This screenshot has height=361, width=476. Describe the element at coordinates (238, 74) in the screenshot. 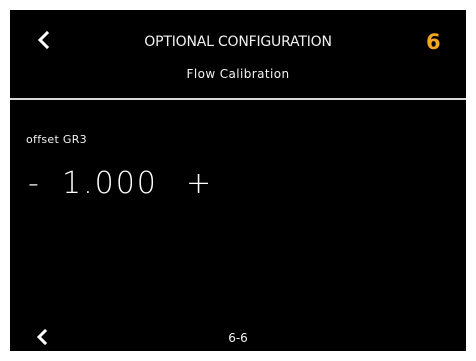

I see `page-subtitle: Flow Calibration` at that location.